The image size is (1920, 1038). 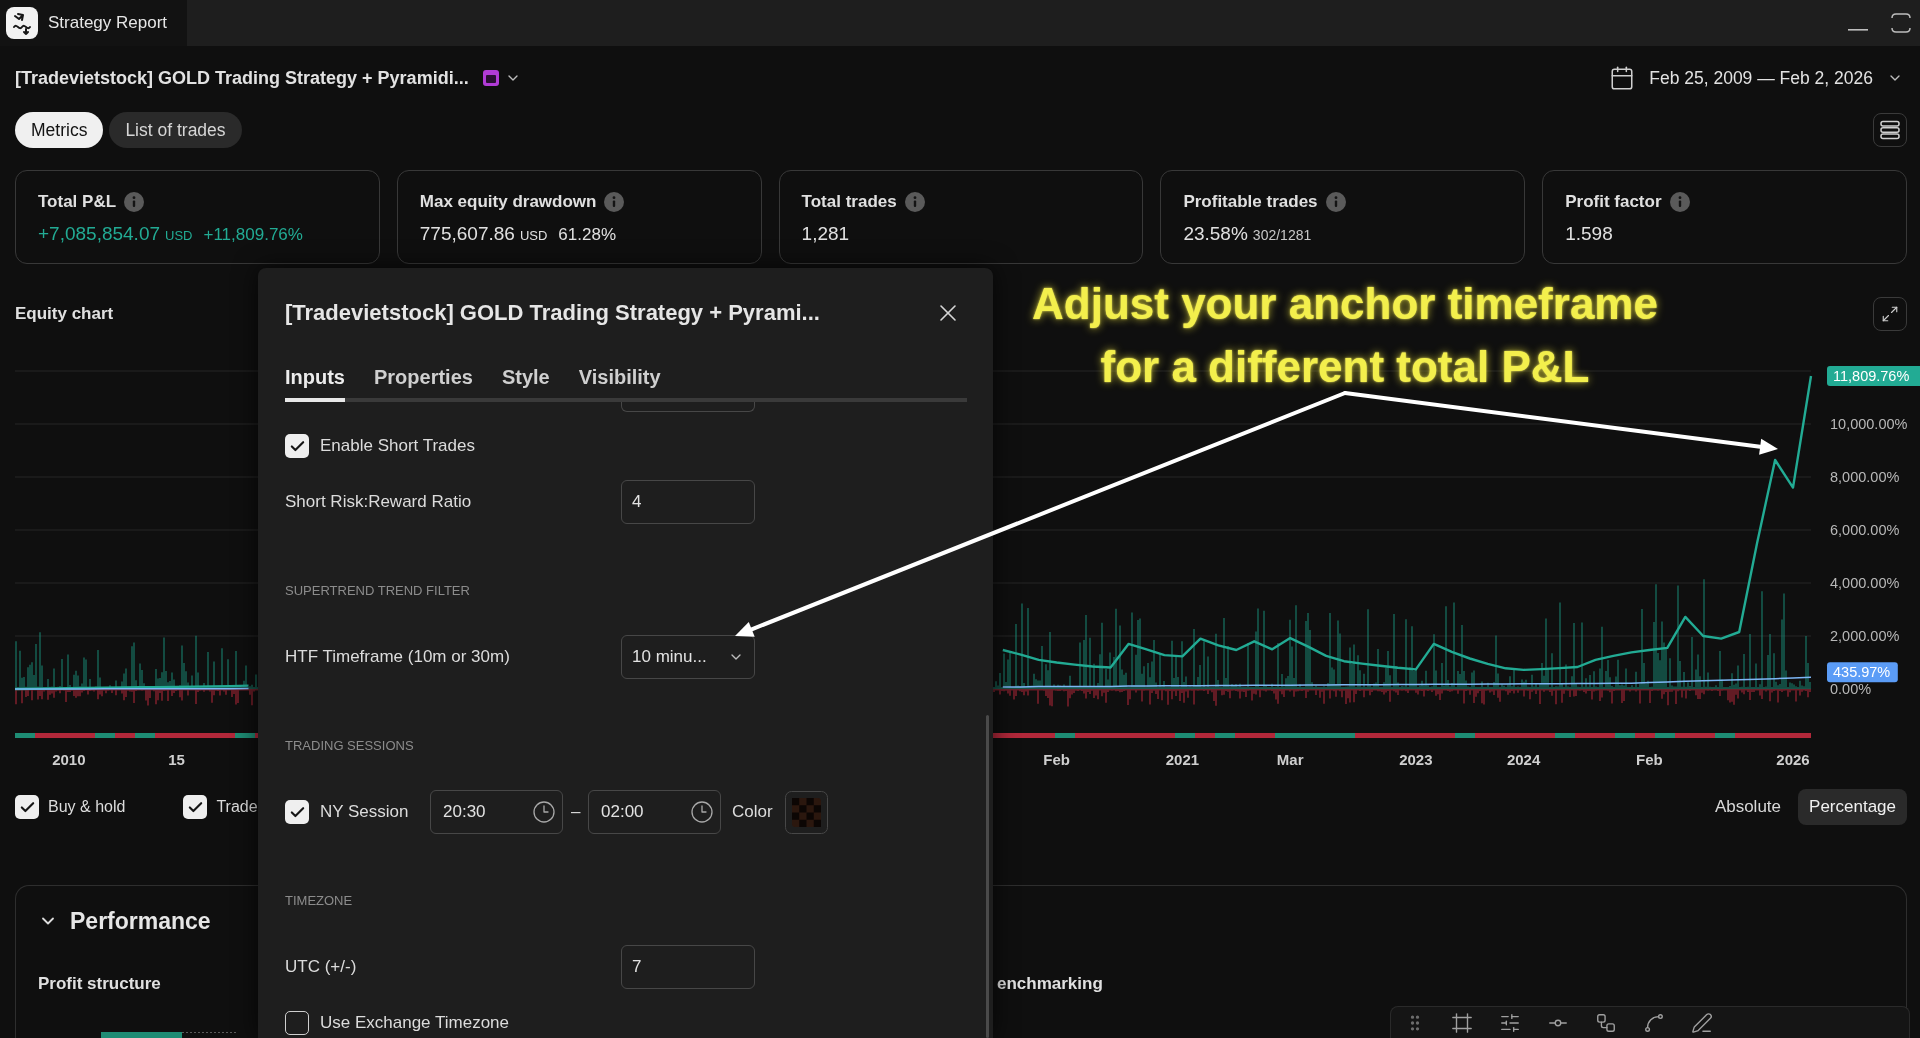 What do you see at coordinates (806, 812) in the screenshot?
I see `color-swatch` at bounding box center [806, 812].